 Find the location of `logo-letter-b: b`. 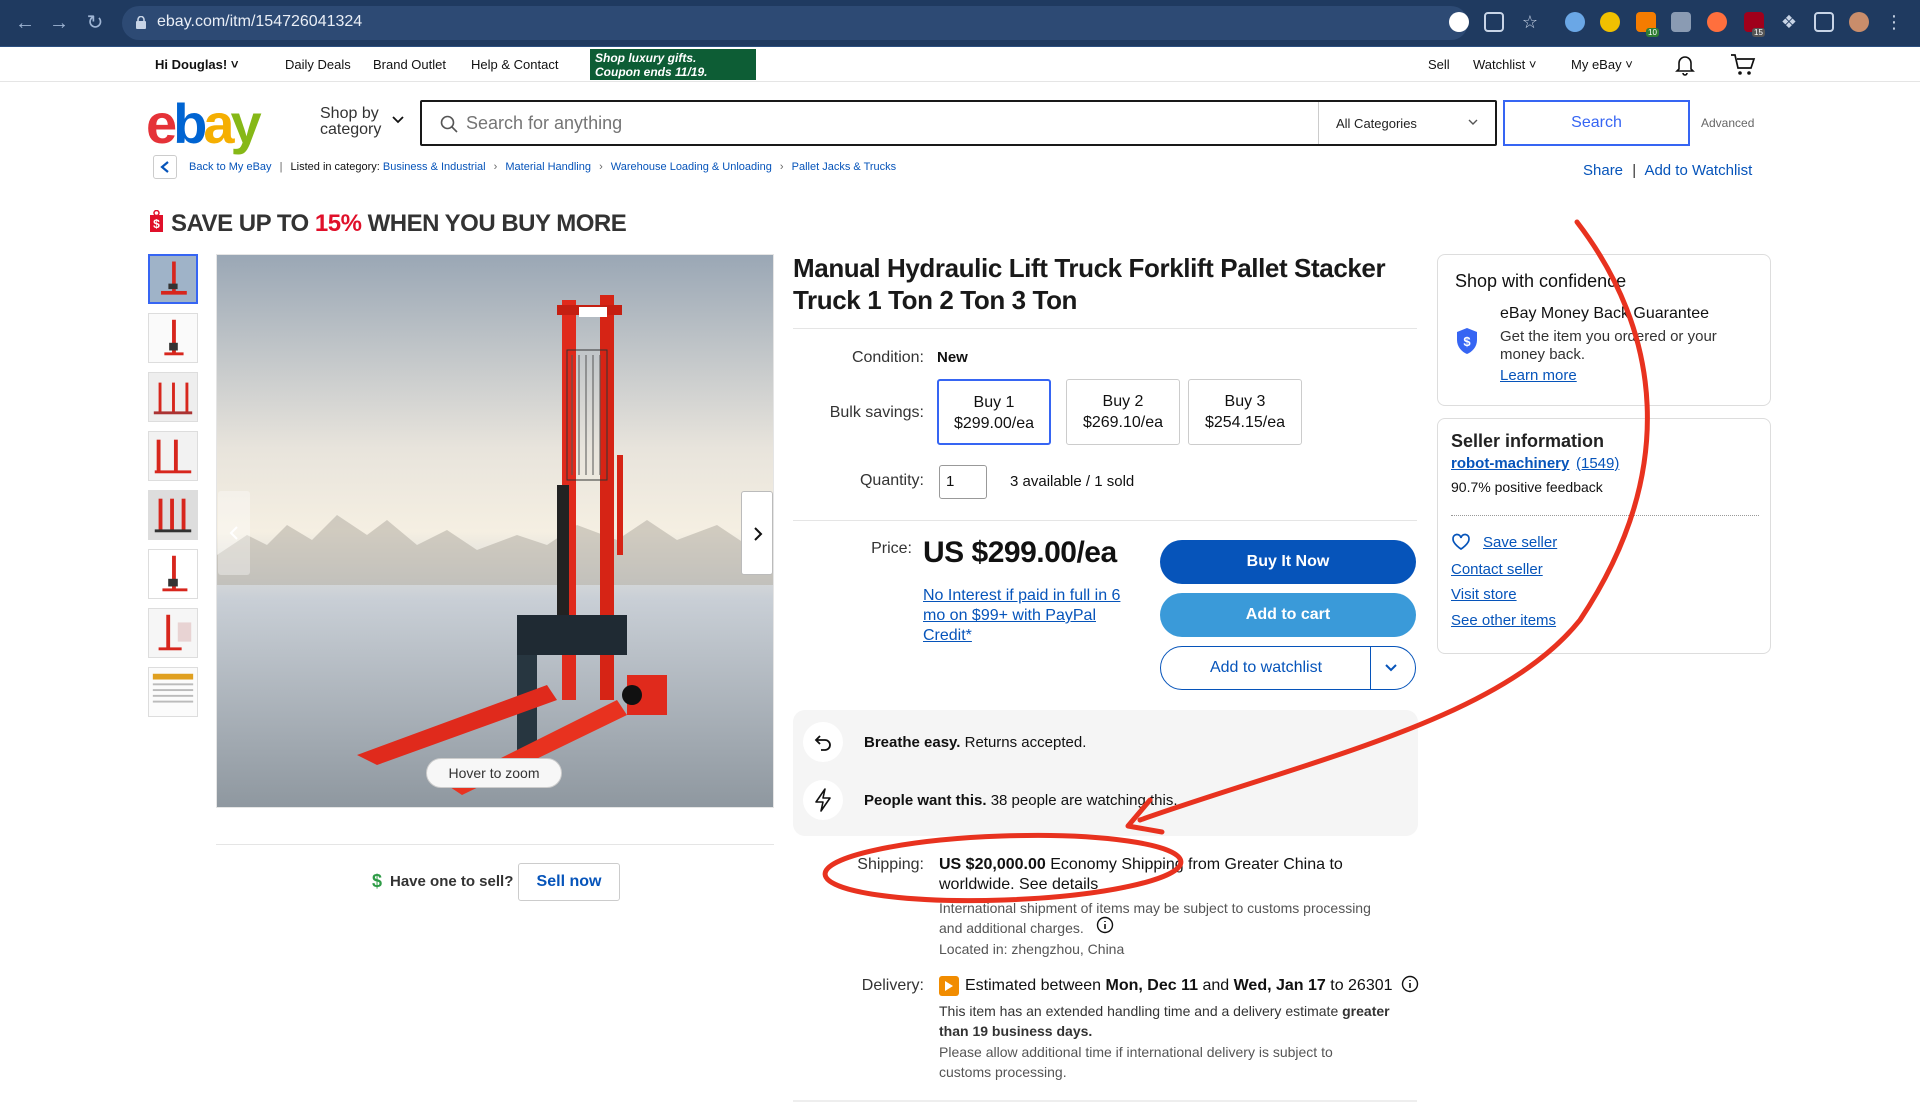

logo-letter-b: b is located at coordinates (190, 123).